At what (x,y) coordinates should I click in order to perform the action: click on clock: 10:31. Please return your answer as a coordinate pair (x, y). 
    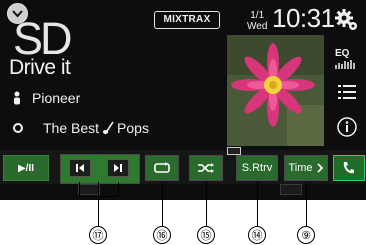
    Looking at the image, I should click on (303, 18).